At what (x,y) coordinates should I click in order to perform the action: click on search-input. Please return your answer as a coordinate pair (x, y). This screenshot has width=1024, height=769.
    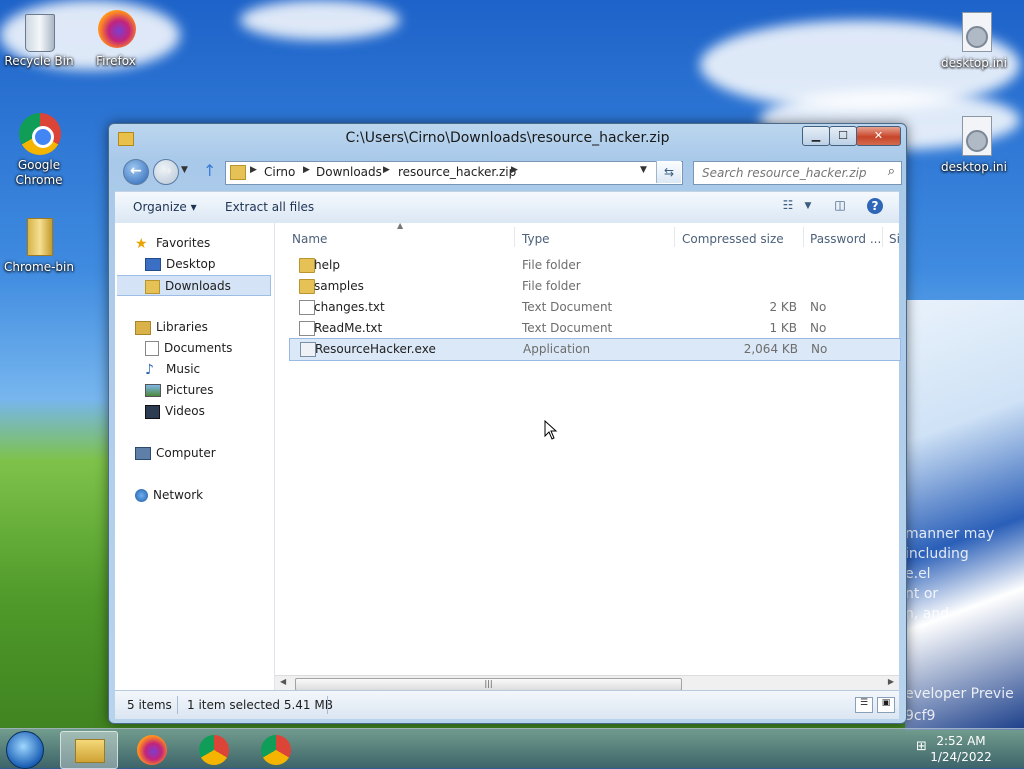
    Looking at the image, I should click on (787, 173).